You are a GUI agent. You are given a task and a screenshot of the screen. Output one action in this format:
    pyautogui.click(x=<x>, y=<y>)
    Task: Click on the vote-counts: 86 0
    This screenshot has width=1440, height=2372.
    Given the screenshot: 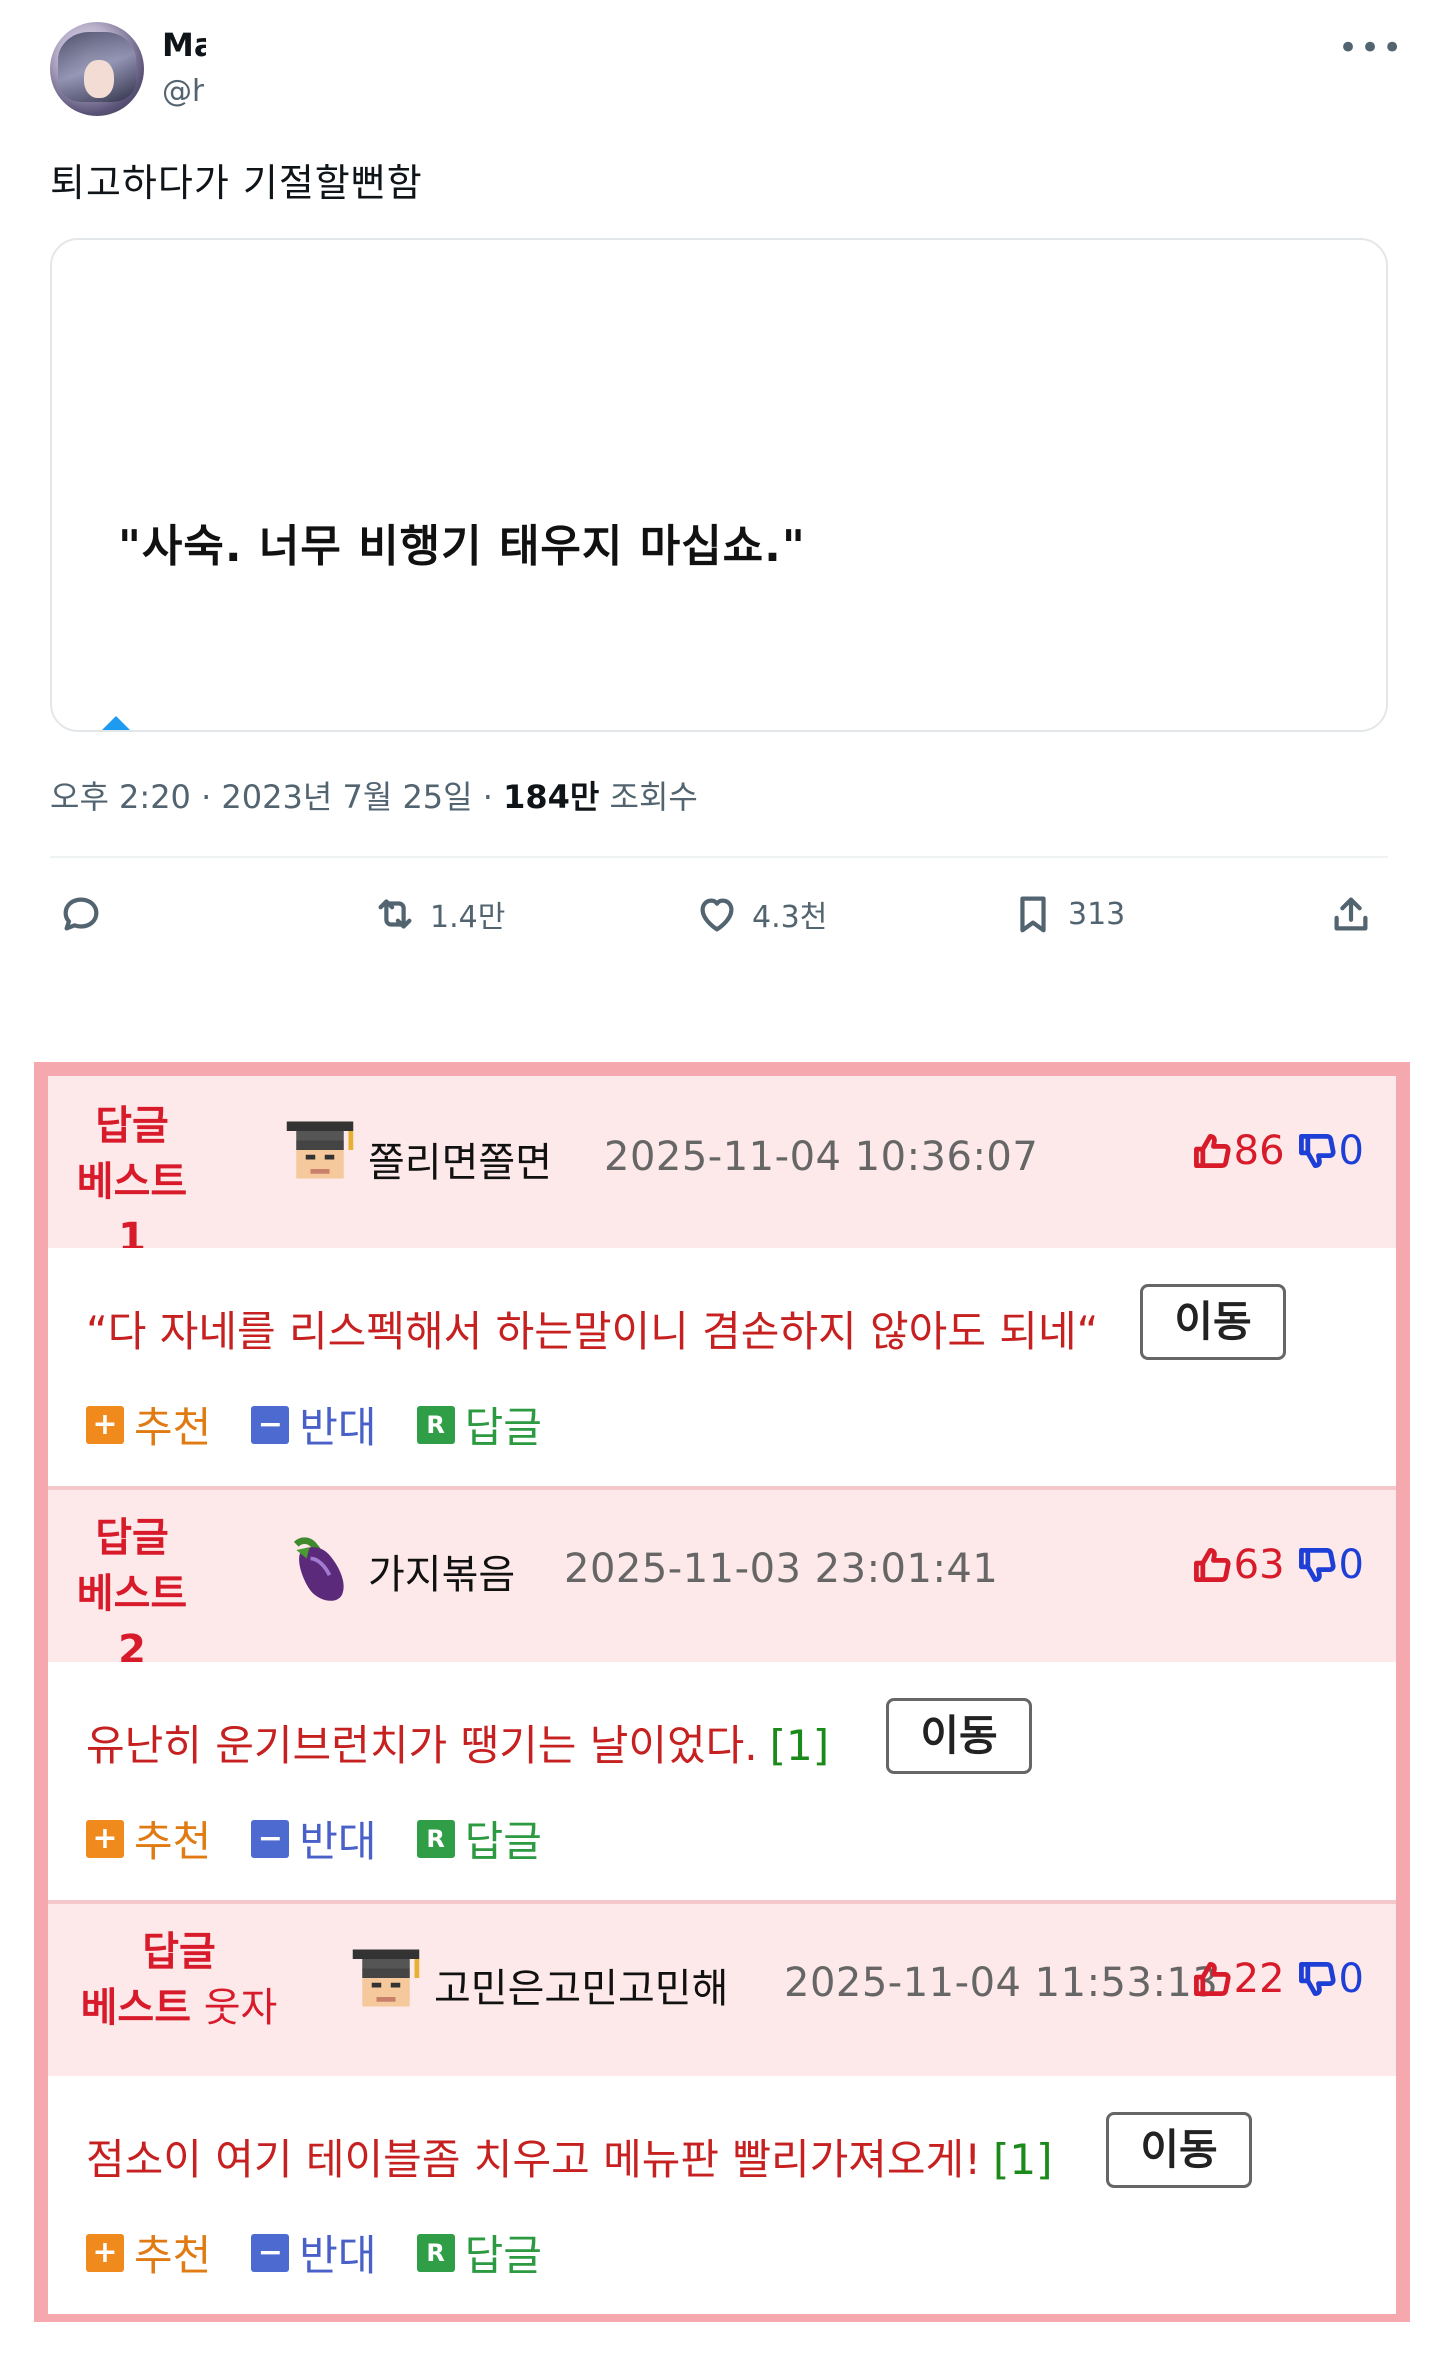 What is the action you would take?
    pyautogui.click(x=1277, y=1151)
    